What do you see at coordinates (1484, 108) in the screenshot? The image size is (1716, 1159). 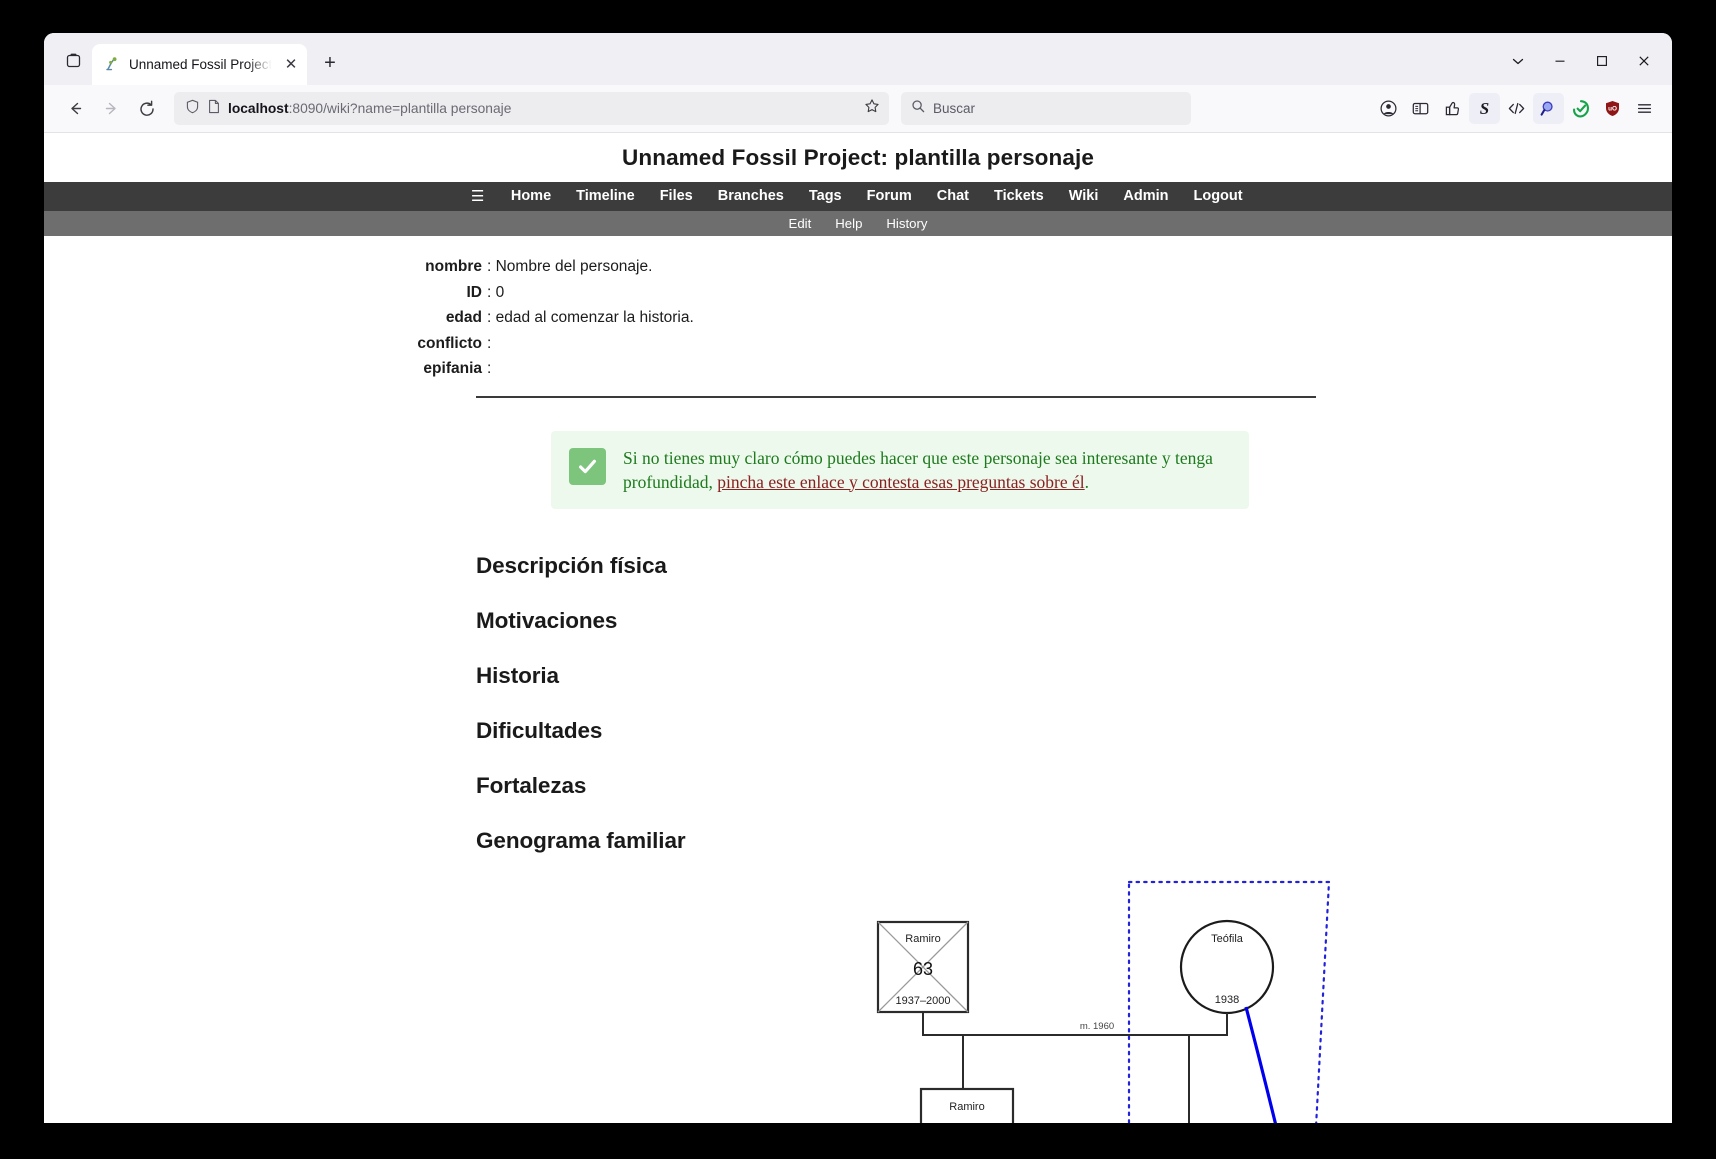 I see `stylus-icon: S` at bounding box center [1484, 108].